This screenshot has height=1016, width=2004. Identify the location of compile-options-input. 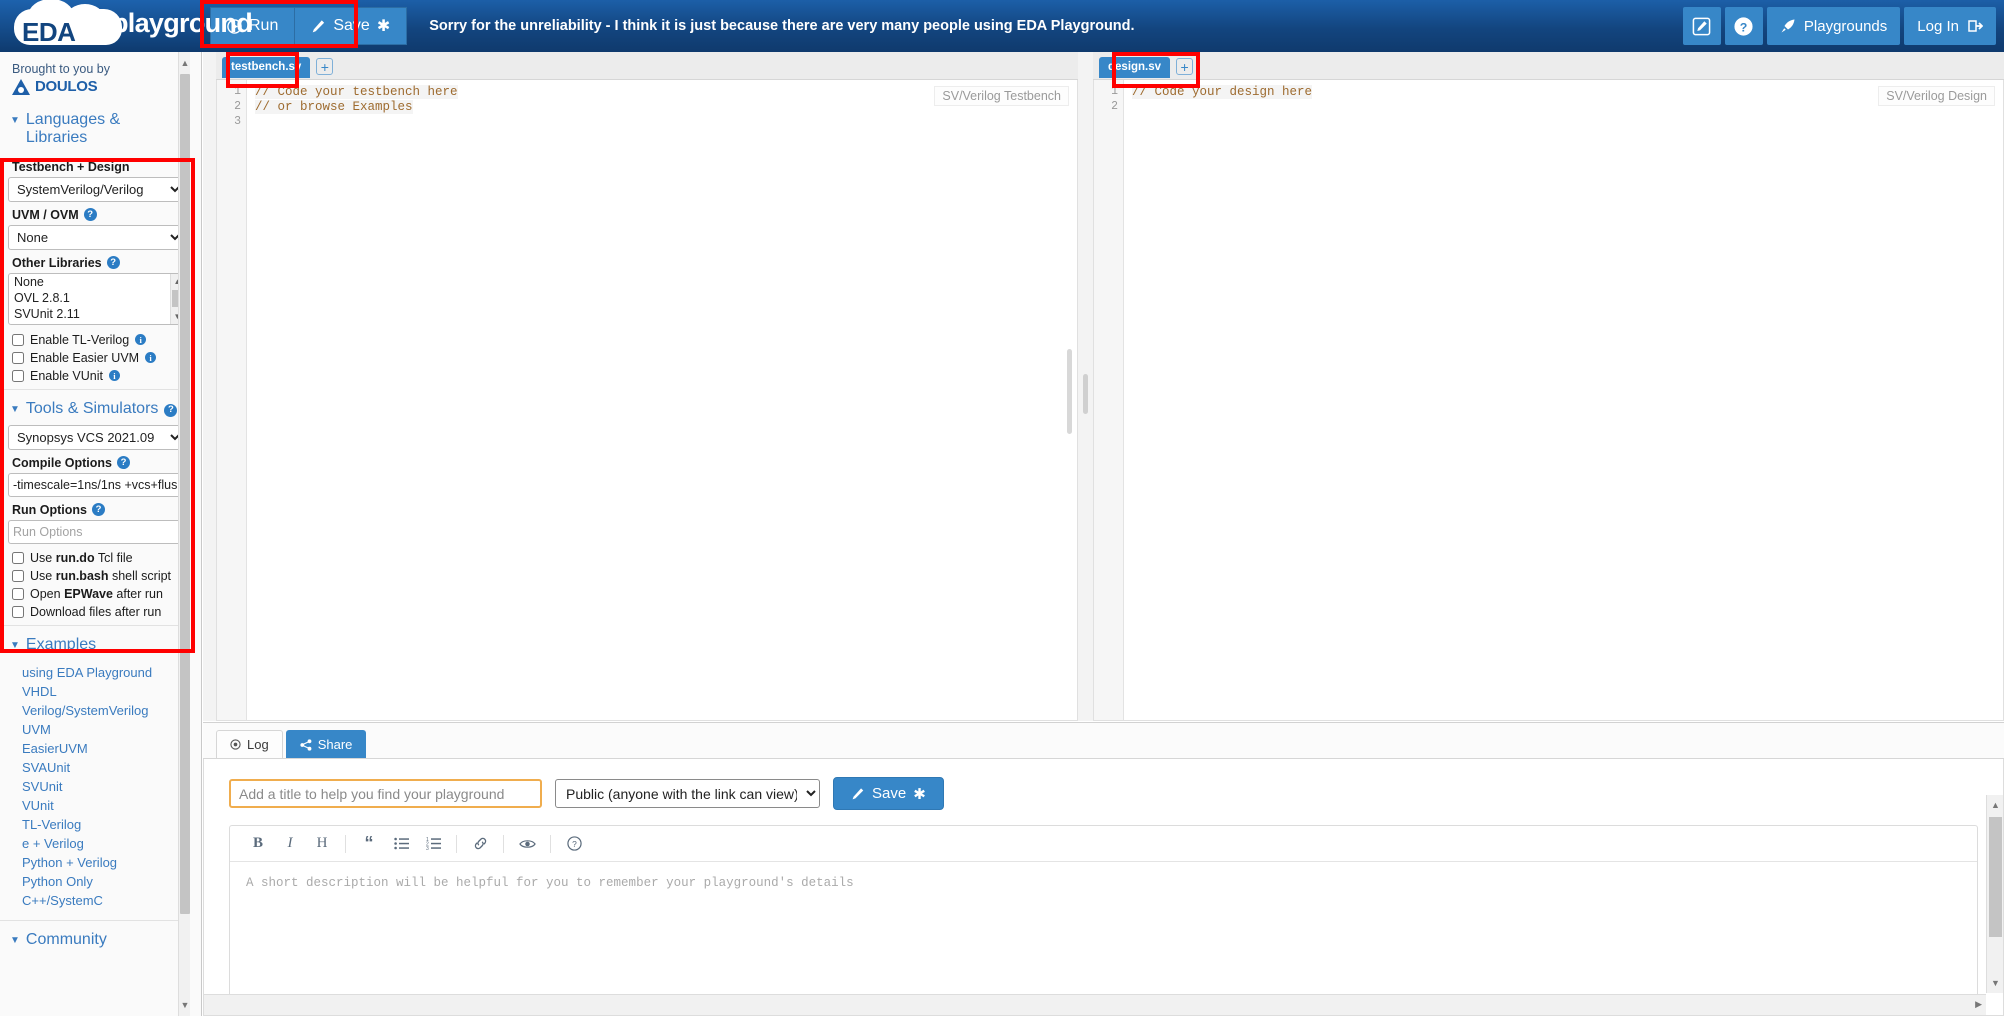
(96, 484).